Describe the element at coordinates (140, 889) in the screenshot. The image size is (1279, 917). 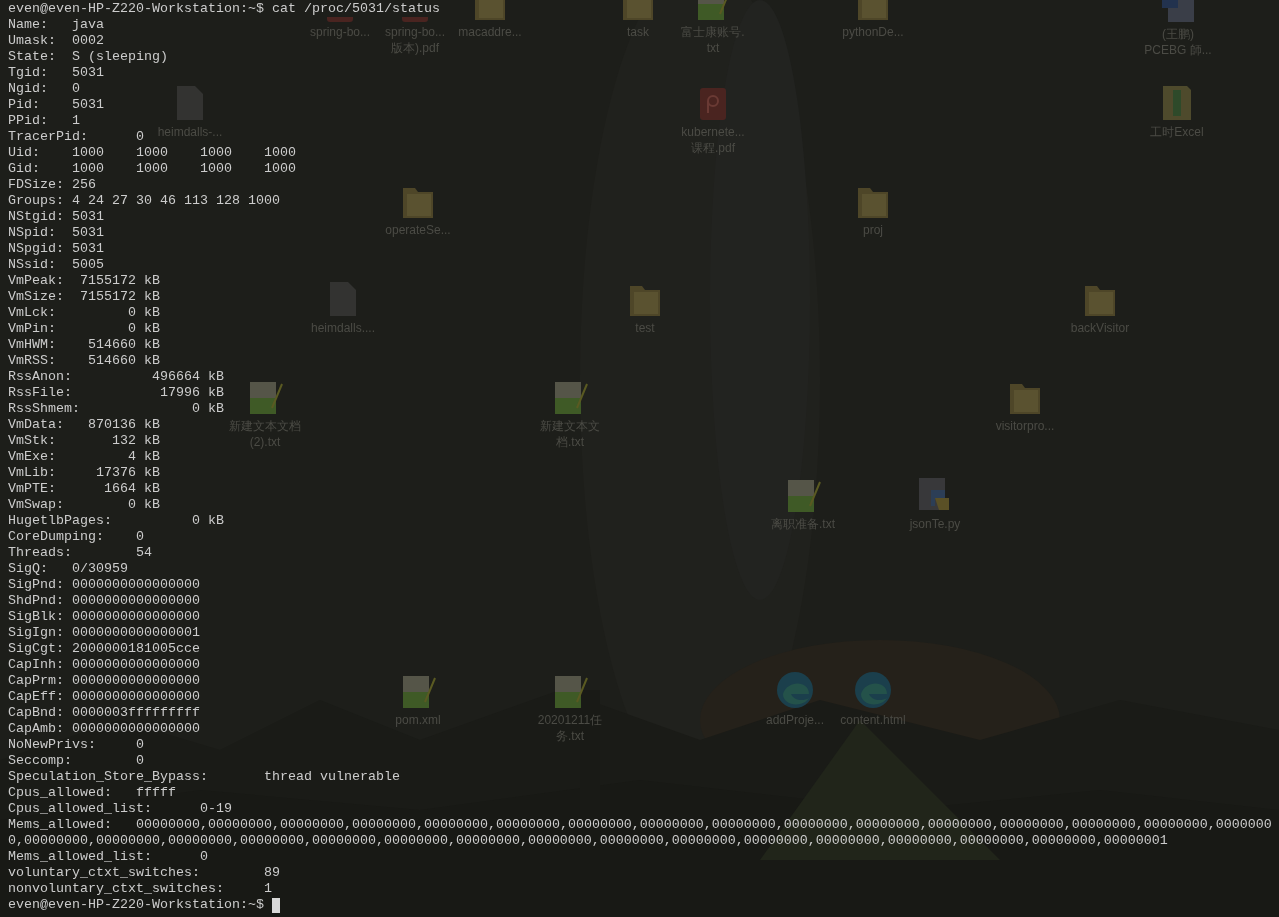
I see `output-line: nonvoluntary_ctxt_switches: 1` at that location.